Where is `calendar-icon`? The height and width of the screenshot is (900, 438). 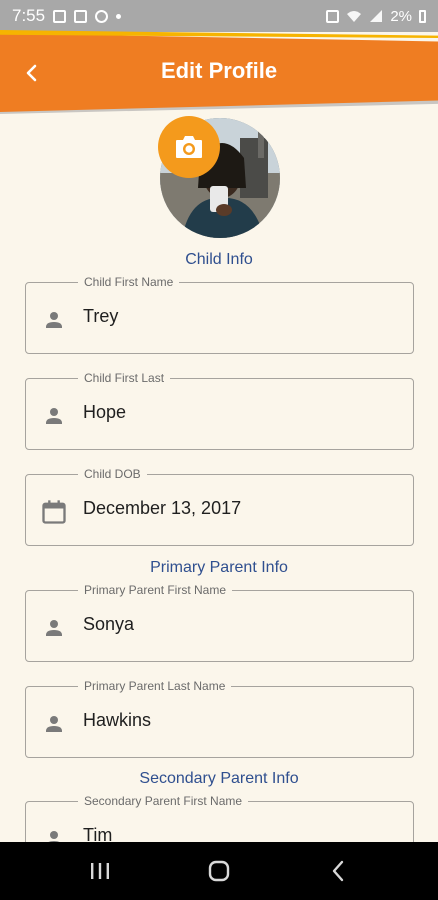 calendar-icon is located at coordinates (54, 512).